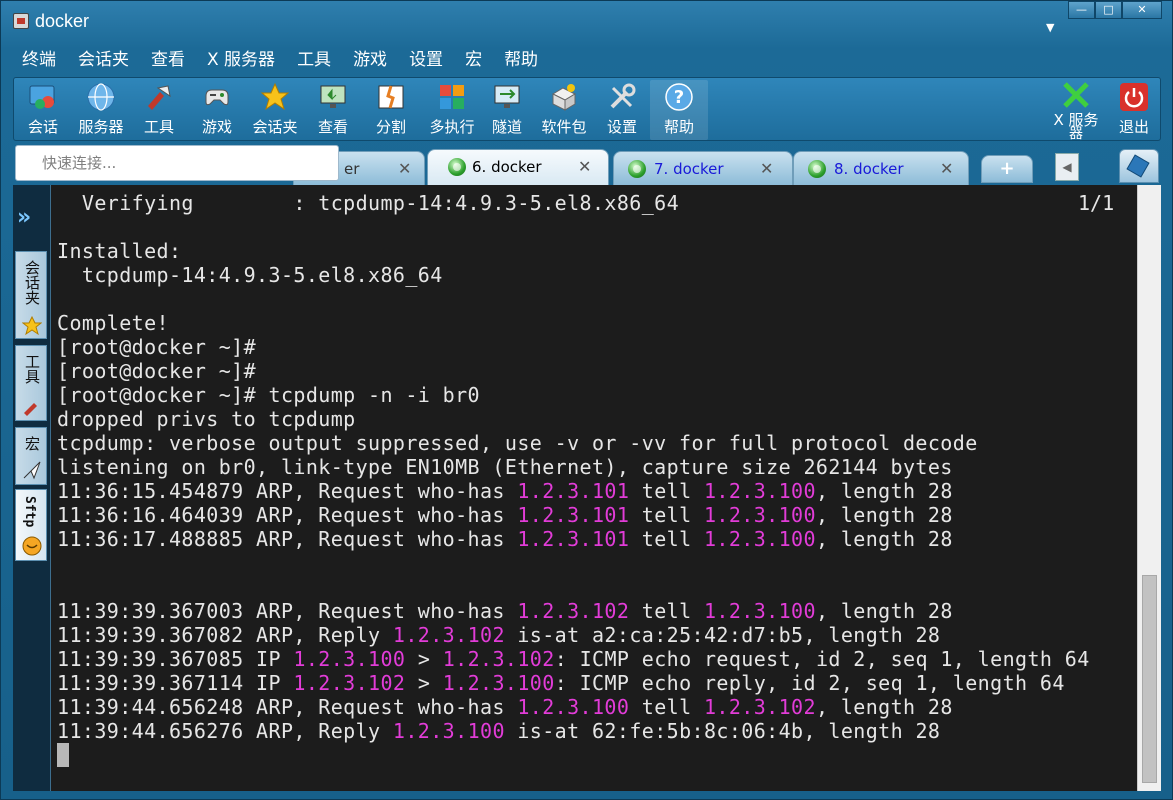  What do you see at coordinates (287, 515) in the screenshot?
I see `terminal-text: 11:36:16.464039 ARP, Request who-has` at bounding box center [287, 515].